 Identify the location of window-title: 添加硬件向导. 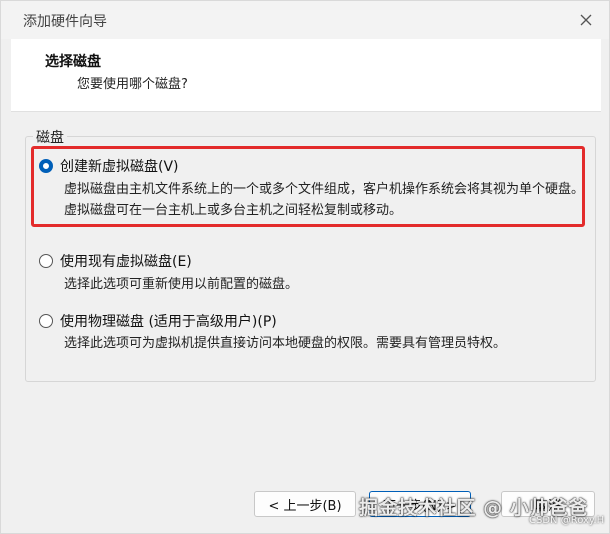
(65, 22).